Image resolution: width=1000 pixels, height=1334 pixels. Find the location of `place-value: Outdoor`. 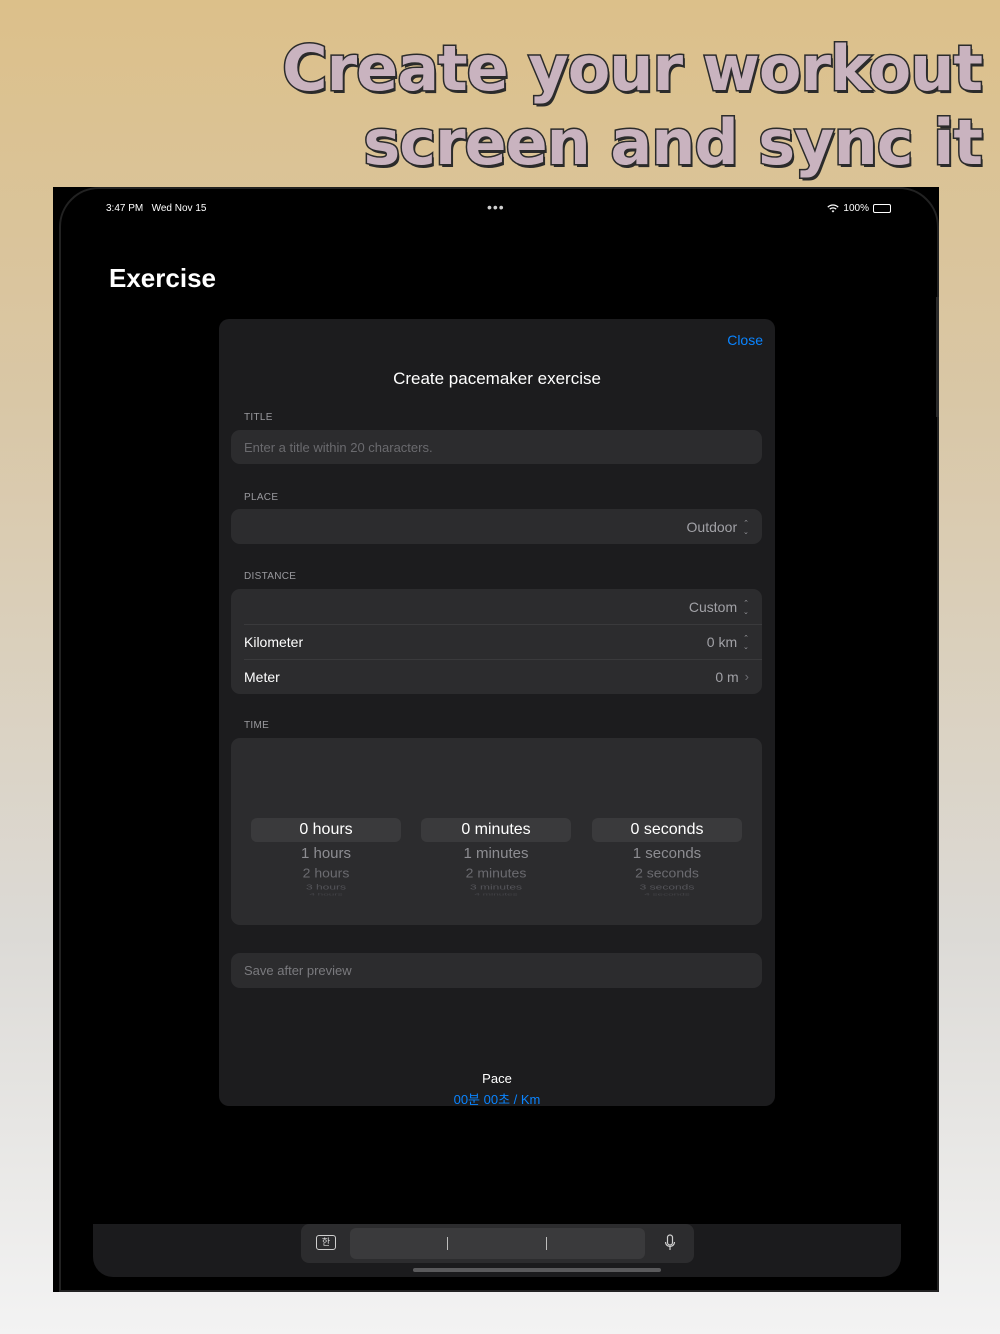

place-value: Outdoor is located at coordinates (712, 526).